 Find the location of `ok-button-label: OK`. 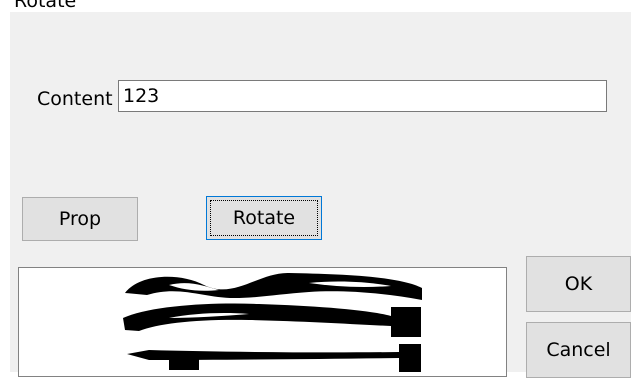

ok-button-label: OK is located at coordinates (578, 284).